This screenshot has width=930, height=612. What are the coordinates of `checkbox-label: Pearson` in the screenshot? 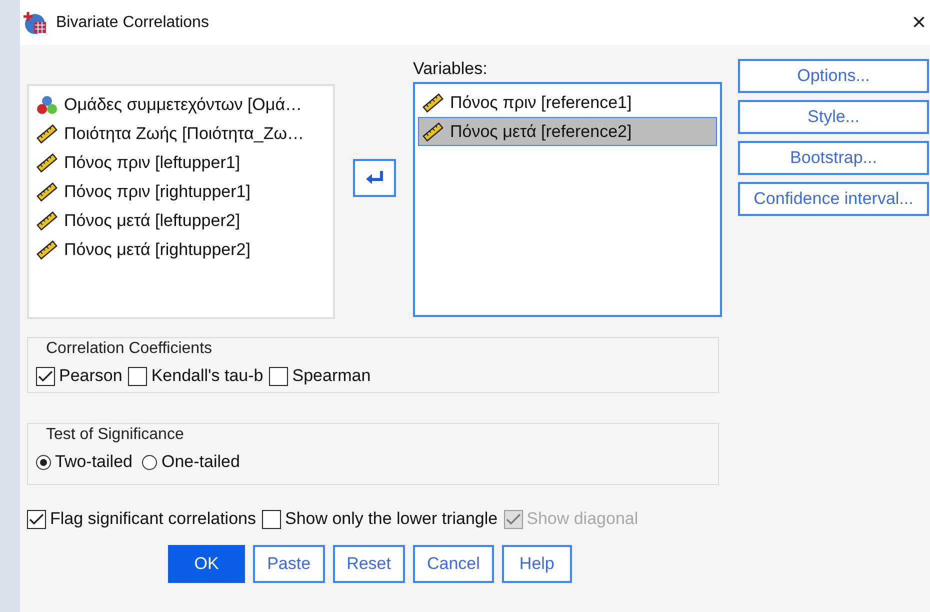 It's located at (90, 376).